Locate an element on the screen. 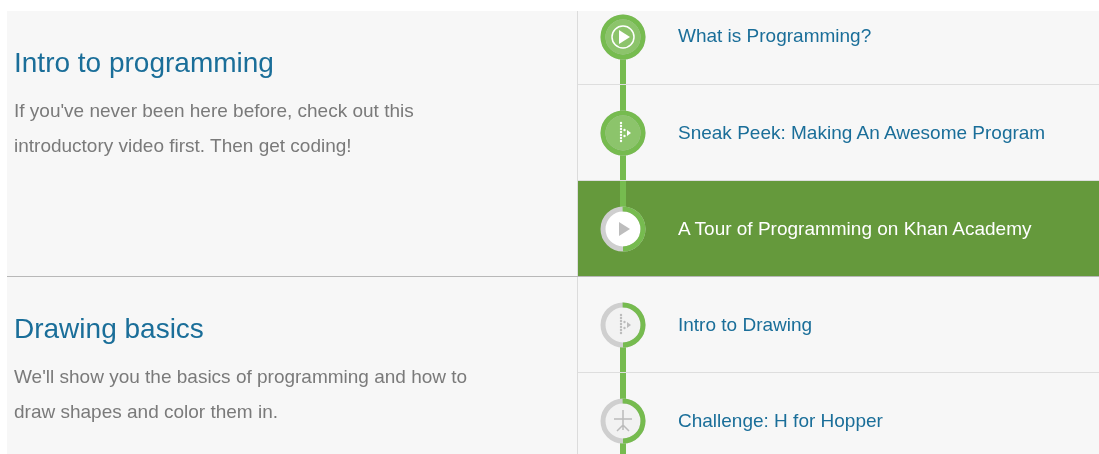 Image resolution: width=1099 pixels, height=454 pixels. section-description: If you've never been here before, check out this introductory video first. Then get coding! is located at coordinates (214, 128).